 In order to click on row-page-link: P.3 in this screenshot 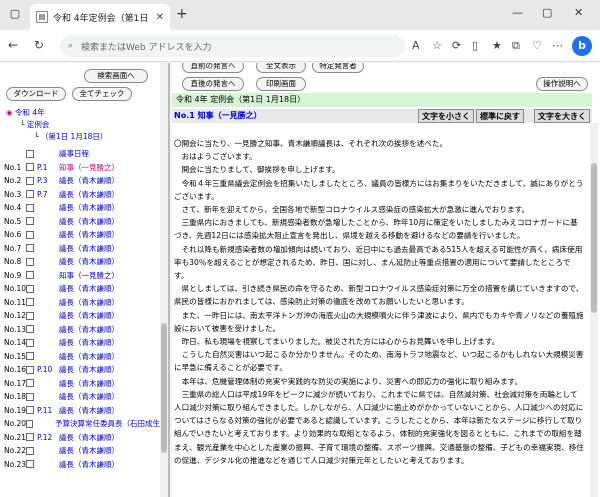, I will do `click(48, 180)`.